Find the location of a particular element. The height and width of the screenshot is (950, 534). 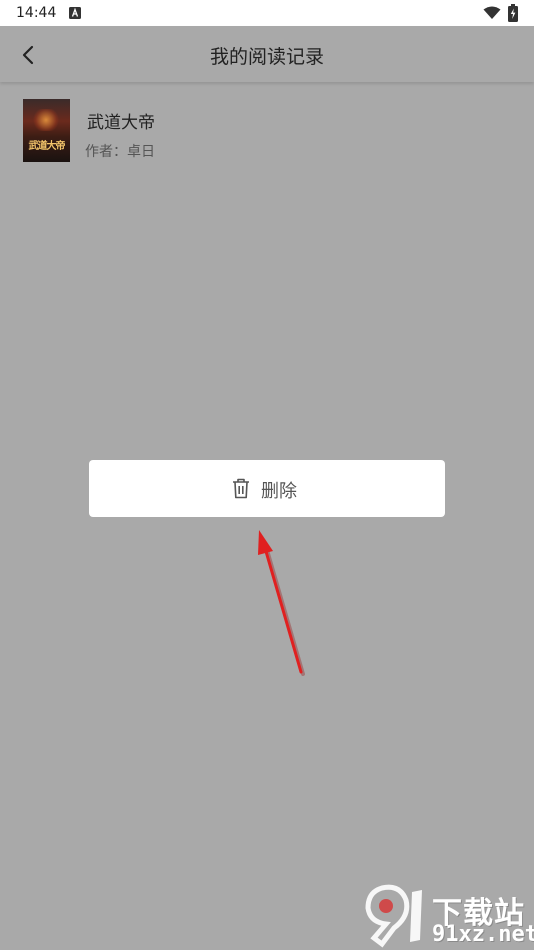

accessibility-notification-icon is located at coordinates (75, 13).